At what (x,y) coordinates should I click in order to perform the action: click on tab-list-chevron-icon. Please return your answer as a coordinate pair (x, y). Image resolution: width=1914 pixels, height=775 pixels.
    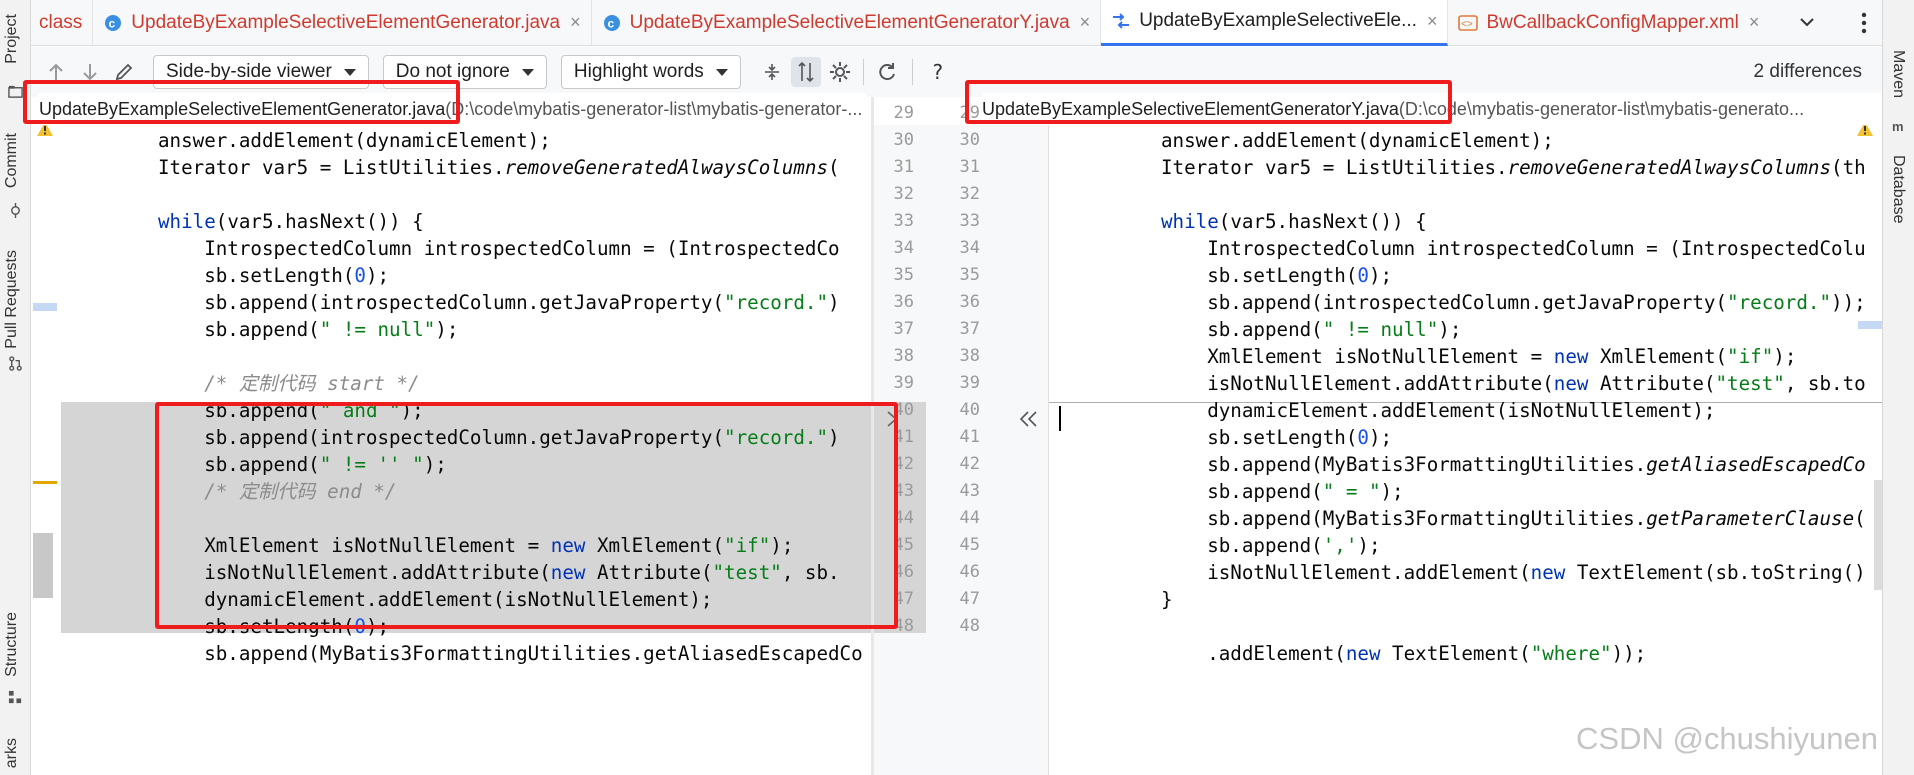
    Looking at the image, I should click on (1807, 24).